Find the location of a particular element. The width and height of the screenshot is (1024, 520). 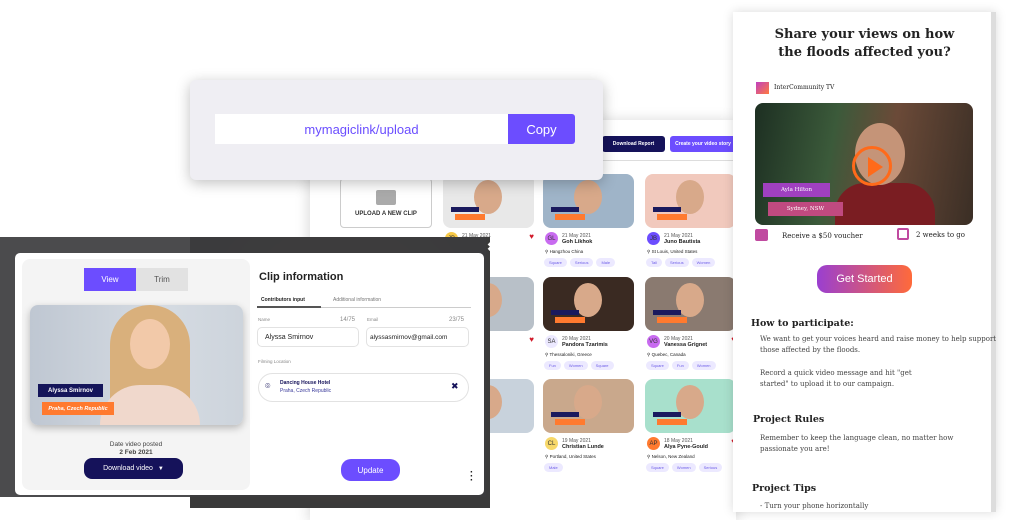

name-count: 14/75 is located at coordinates (348, 320).